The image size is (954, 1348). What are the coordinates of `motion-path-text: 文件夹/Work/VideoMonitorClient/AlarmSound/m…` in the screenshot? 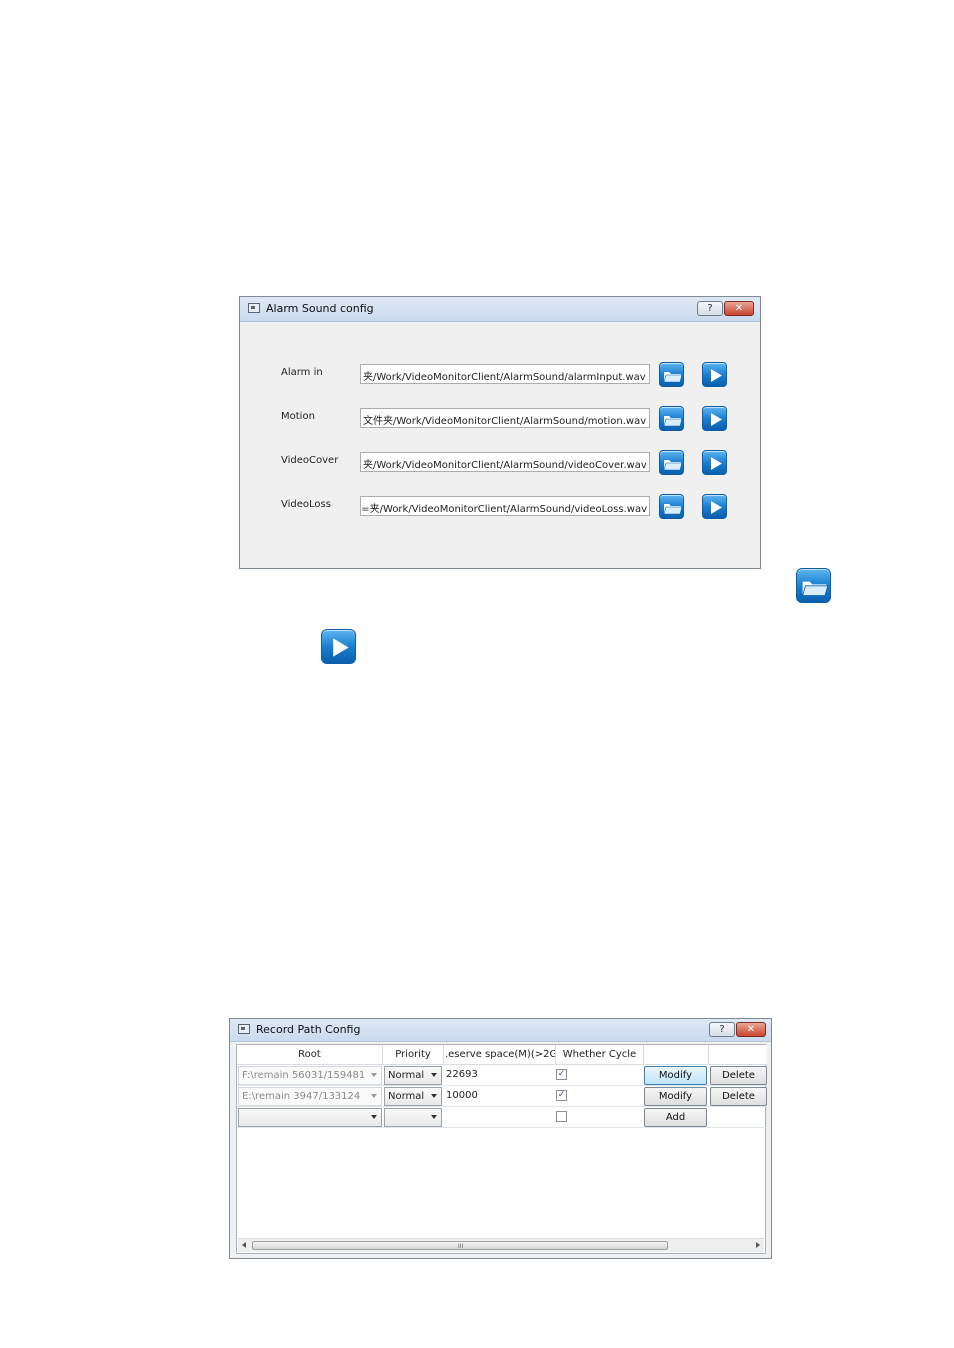 It's located at (505, 421).